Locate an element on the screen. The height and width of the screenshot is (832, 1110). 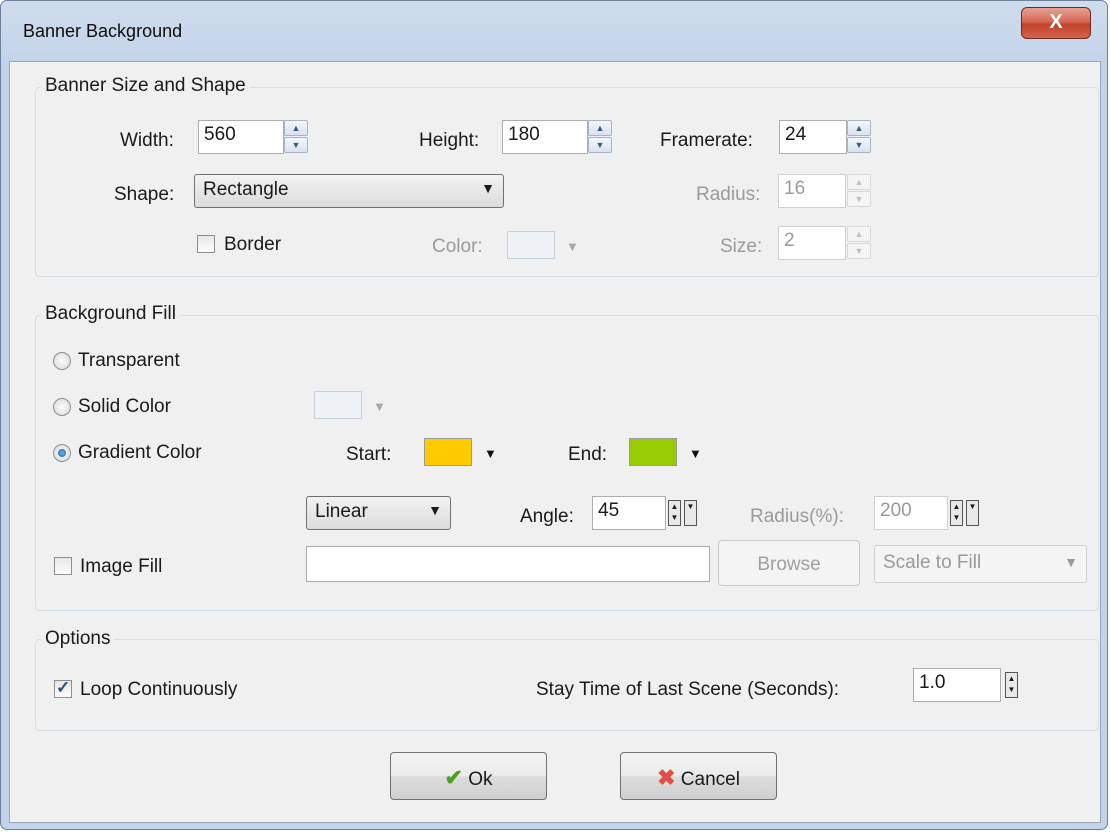
border-size-input: 2 is located at coordinates (812, 243).